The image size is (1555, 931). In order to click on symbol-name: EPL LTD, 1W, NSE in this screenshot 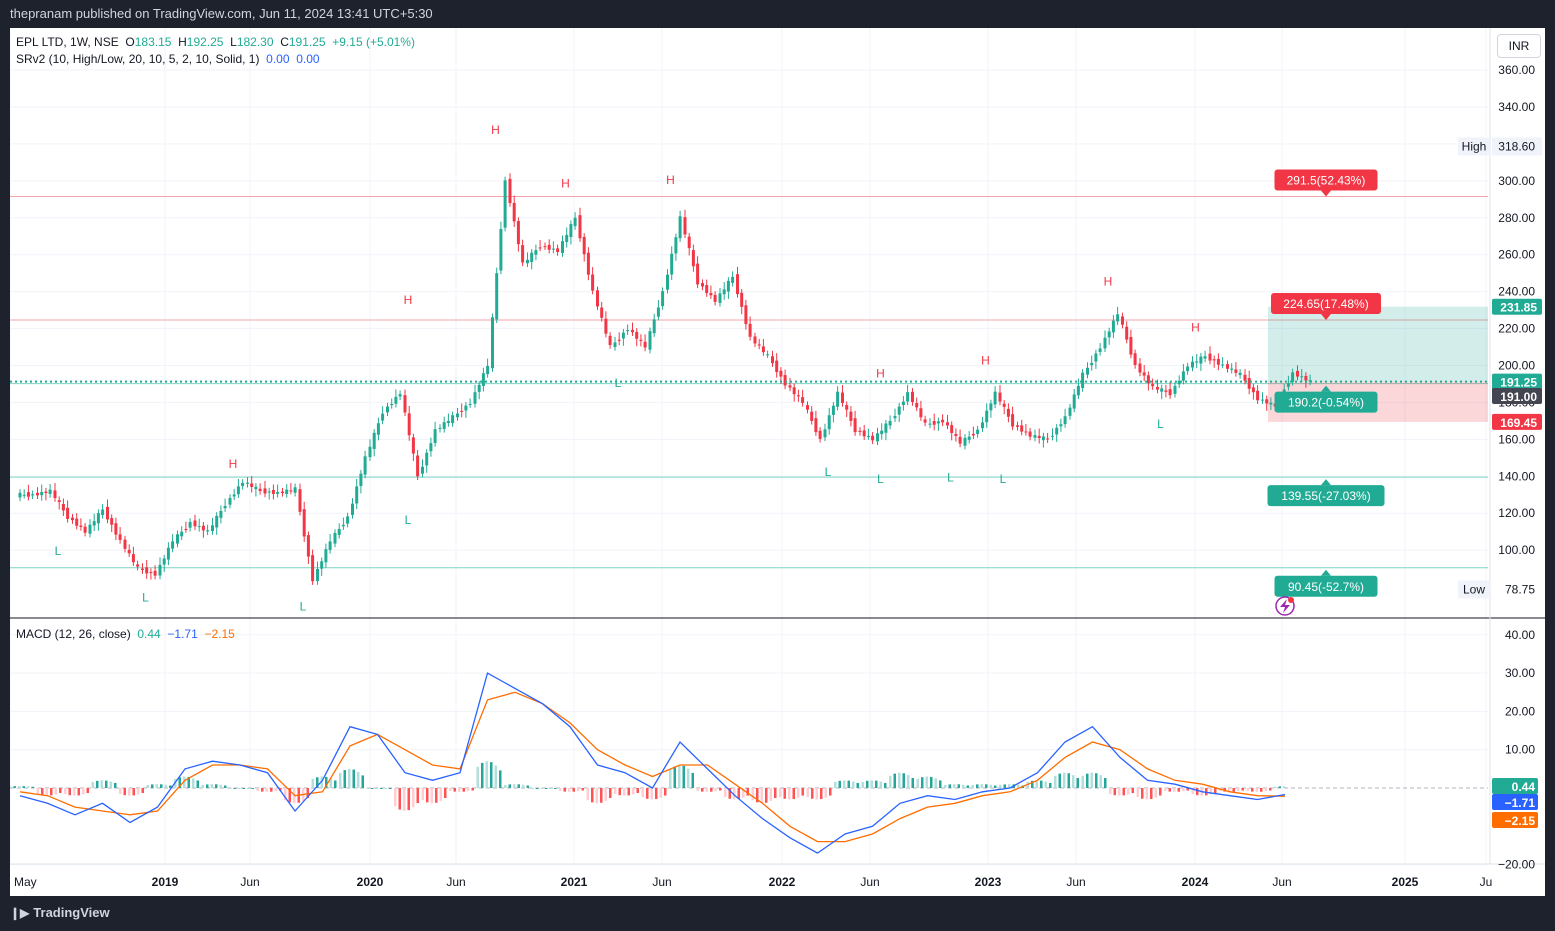, I will do `click(67, 42)`.